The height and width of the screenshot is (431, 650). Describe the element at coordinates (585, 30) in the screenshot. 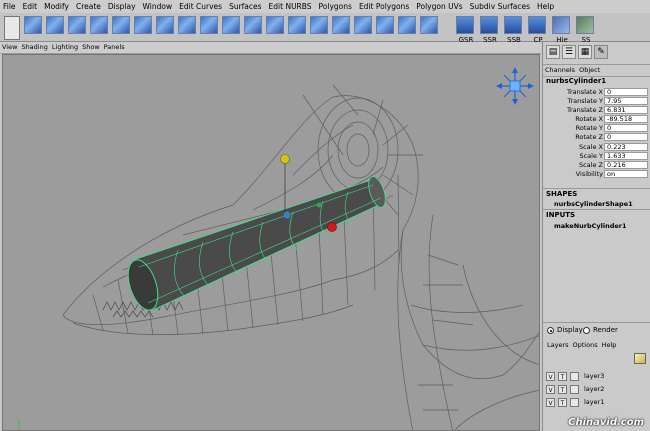

I see `shelf-tool-ss: SS` at that location.